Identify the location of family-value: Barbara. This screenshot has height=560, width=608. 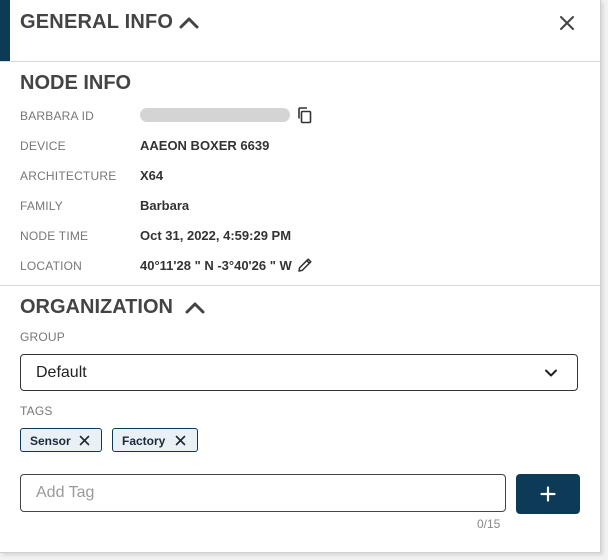
(165, 205).